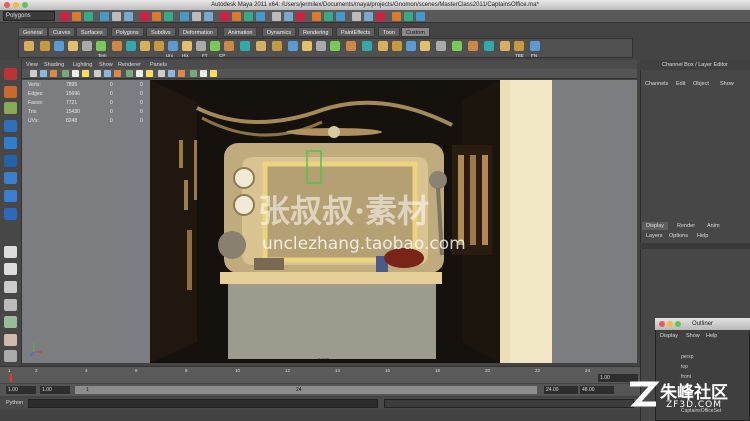  Describe the element at coordinates (82, 65) in the screenshot. I see `panel-menu-lighting: Lighting` at that location.